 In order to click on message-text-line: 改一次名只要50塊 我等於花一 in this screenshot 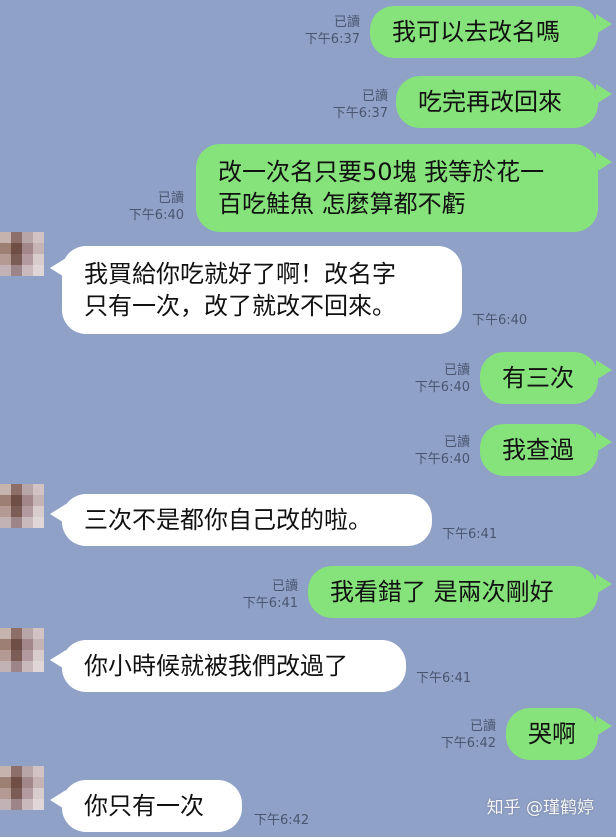, I will do `click(381, 172)`.